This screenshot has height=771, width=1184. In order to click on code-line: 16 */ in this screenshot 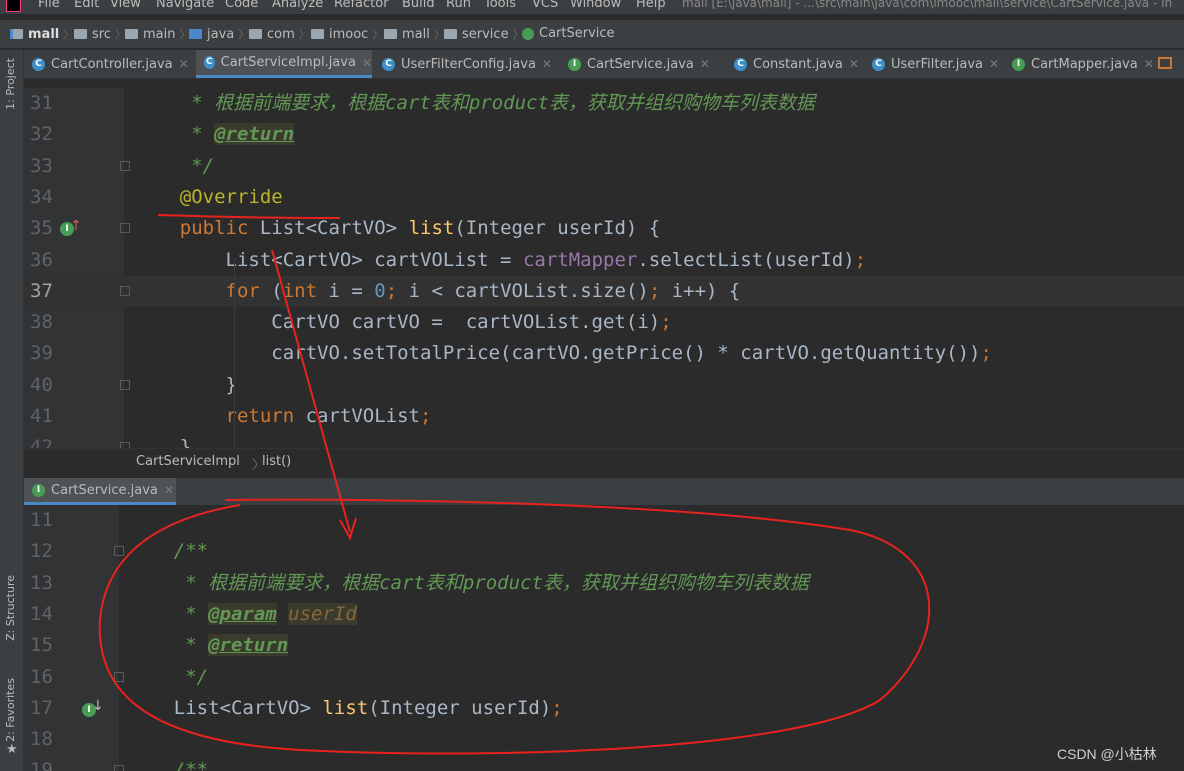, I will do `click(604, 677)`.